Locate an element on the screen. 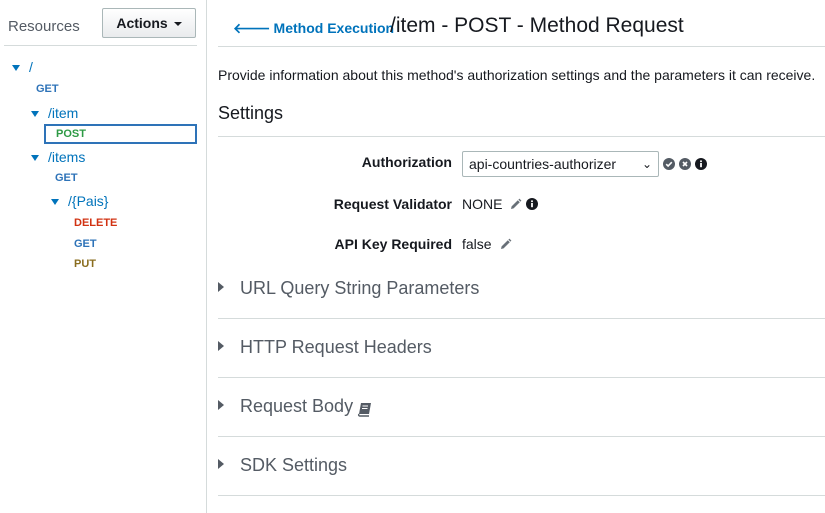  tree-method-pais-delete: DELETE is located at coordinates (95, 223).